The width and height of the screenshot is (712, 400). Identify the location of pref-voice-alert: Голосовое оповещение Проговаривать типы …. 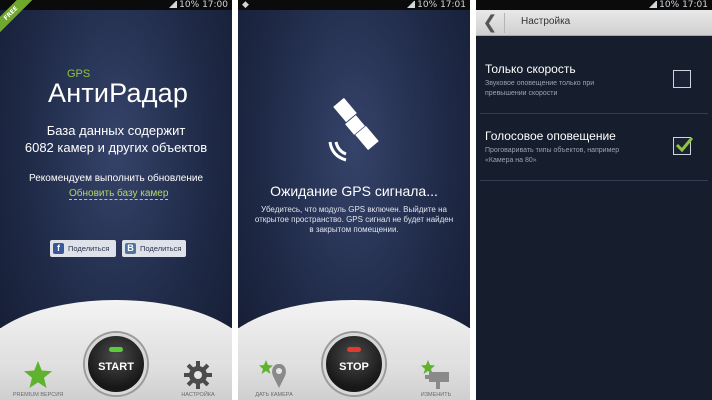
(594, 161).